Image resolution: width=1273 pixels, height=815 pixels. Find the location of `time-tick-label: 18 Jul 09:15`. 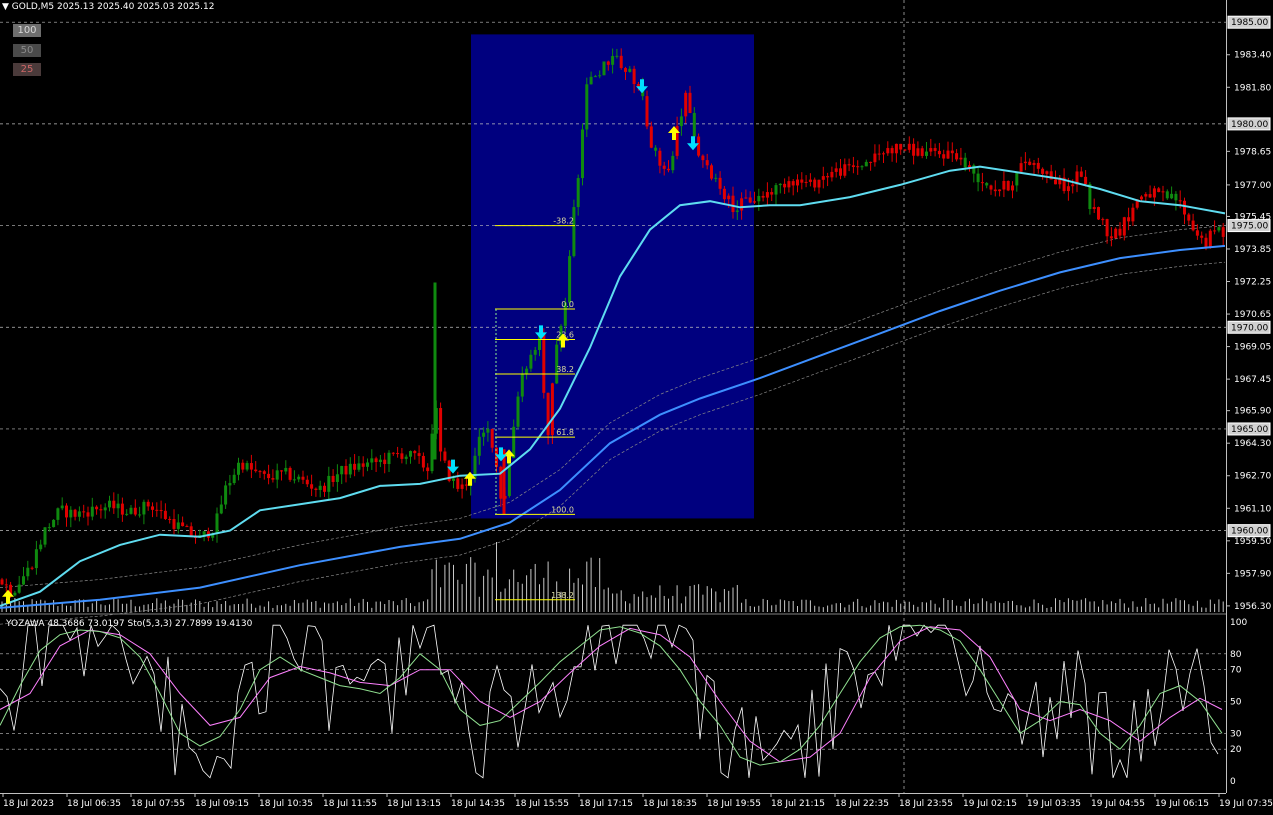

time-tick-label: 18 Jul 09:15 is located at coordinates (222, 804).